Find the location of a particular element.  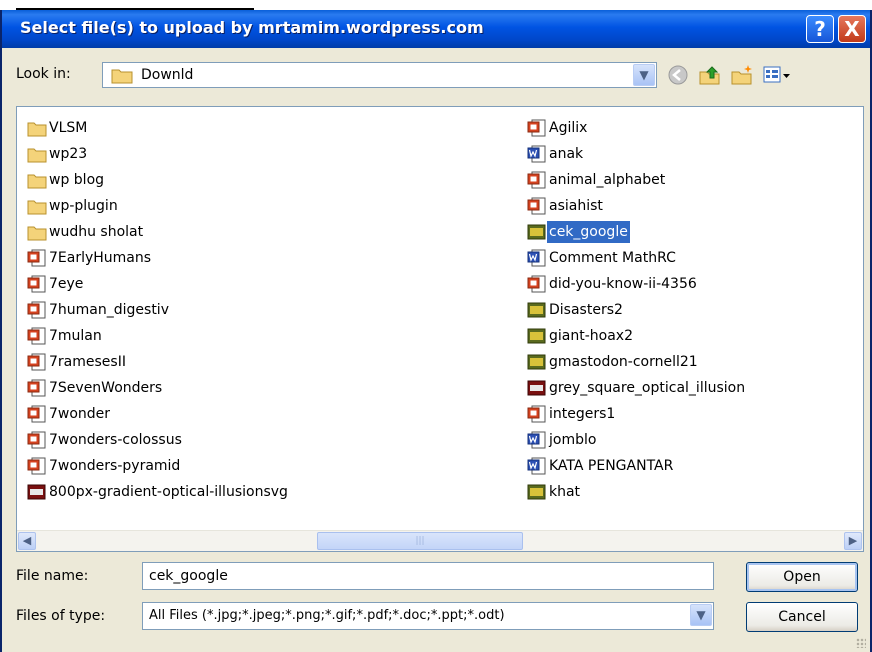

file-name: wp blog is located at coordinates (77, 180).